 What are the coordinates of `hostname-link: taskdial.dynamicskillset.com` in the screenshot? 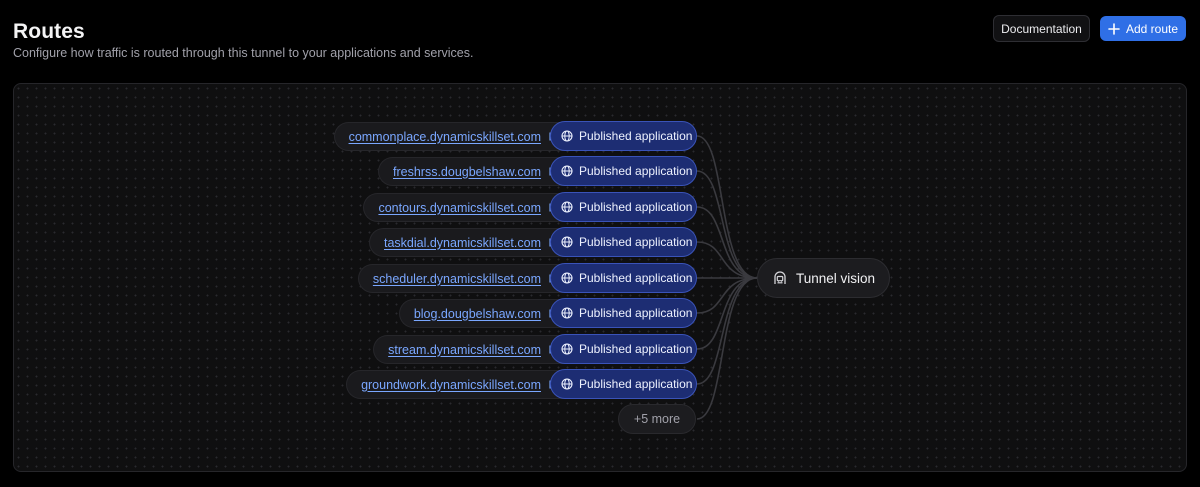 It's located at (462, 243).